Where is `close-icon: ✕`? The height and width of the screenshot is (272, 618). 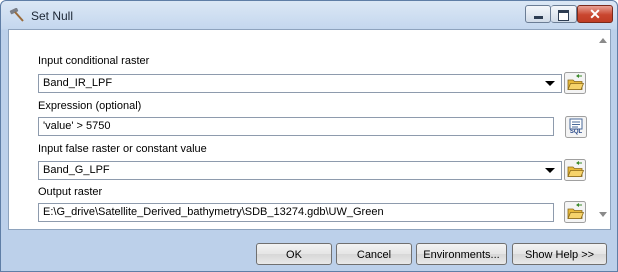
close-icon: ✕ is located at coordinates (595, 14).